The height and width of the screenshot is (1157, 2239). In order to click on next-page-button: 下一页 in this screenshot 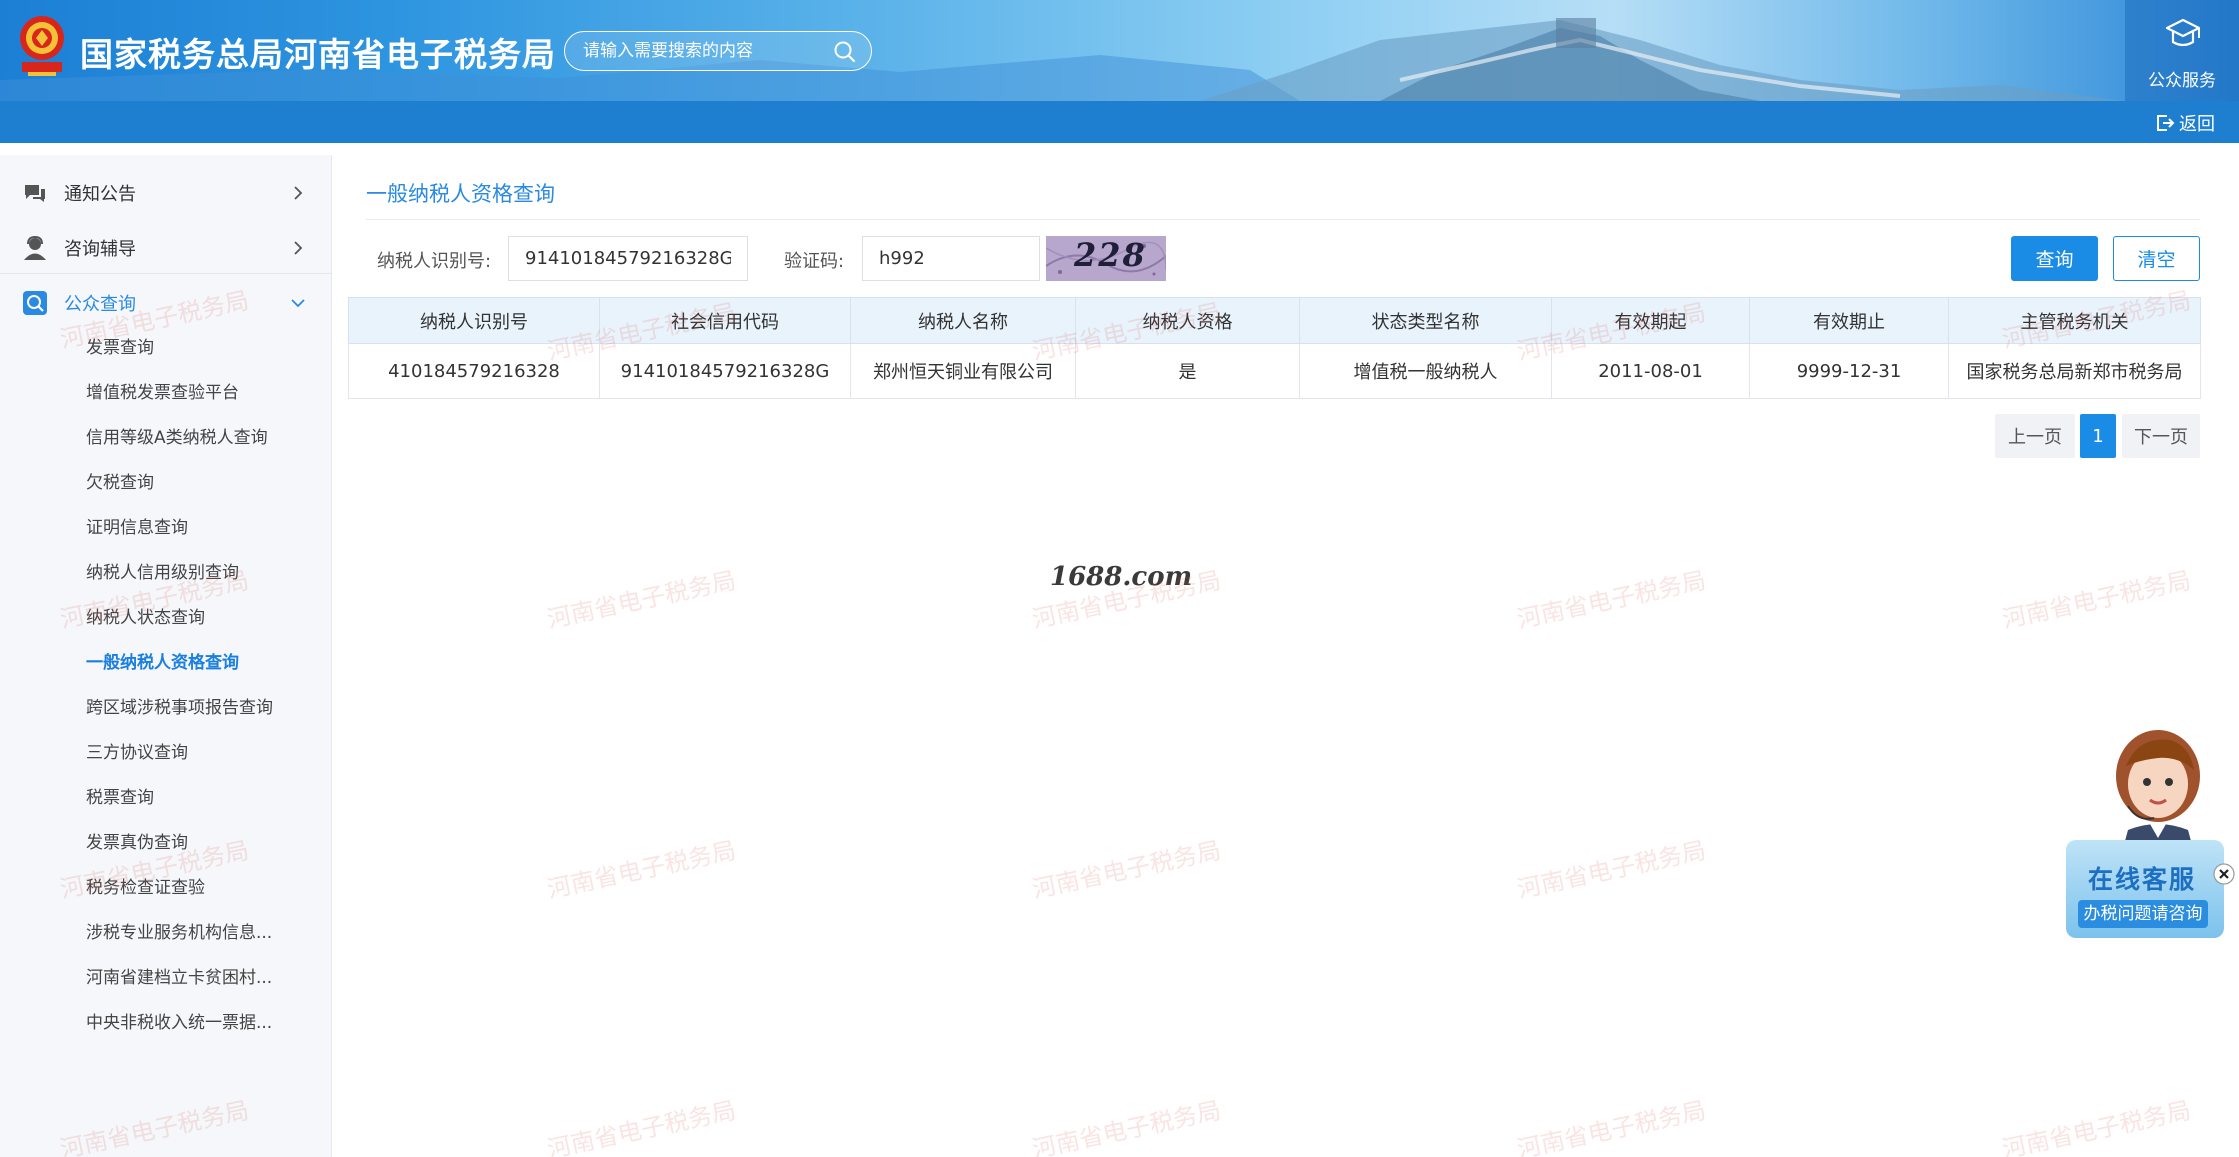, I will do `click(2161, 436)`.